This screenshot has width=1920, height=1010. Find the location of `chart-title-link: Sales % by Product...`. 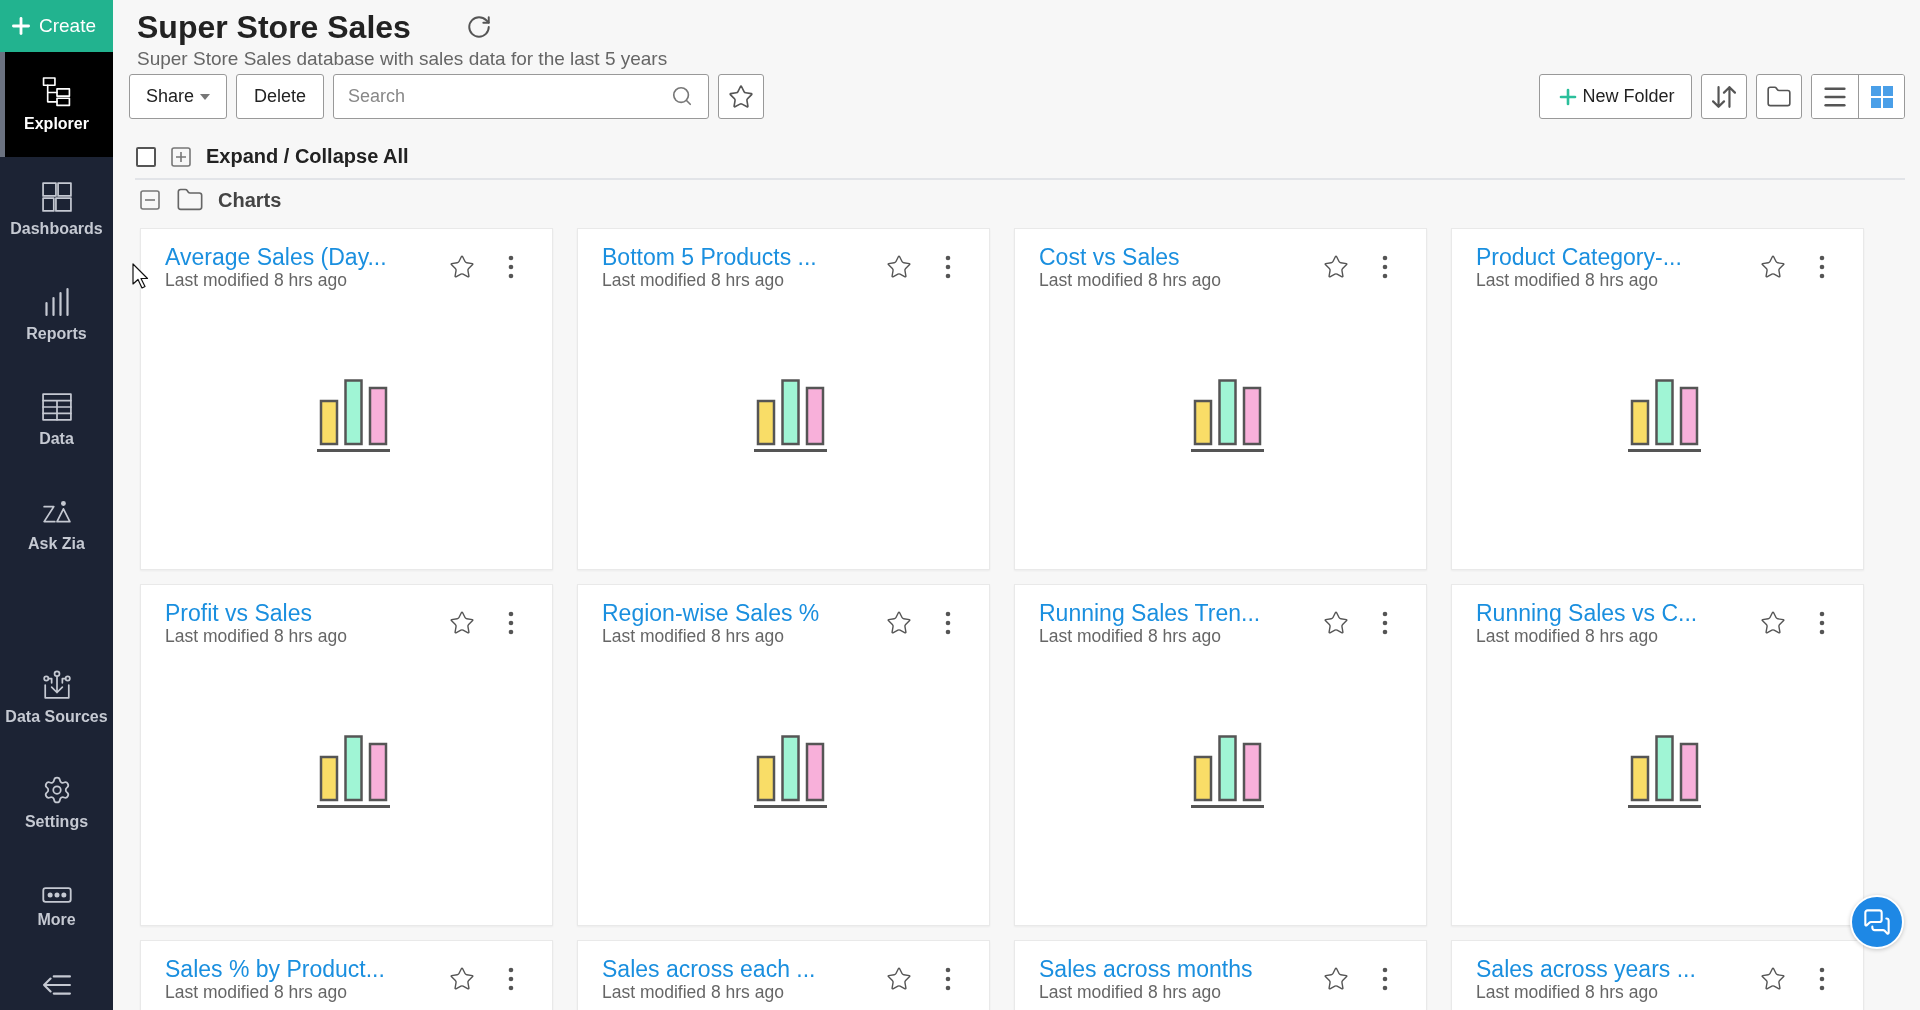

chart-title-link: Sales % by Product... is located at coordinates (275, 969).